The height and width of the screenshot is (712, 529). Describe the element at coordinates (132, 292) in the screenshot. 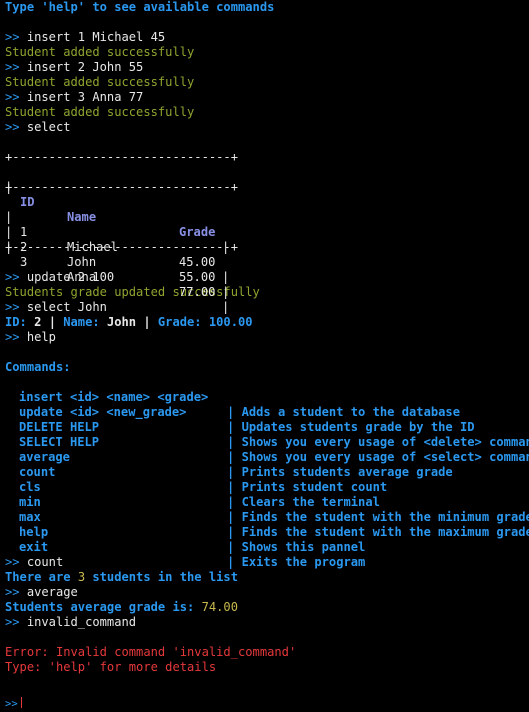

I see `success-message: Students grade updated successfully` at that location.